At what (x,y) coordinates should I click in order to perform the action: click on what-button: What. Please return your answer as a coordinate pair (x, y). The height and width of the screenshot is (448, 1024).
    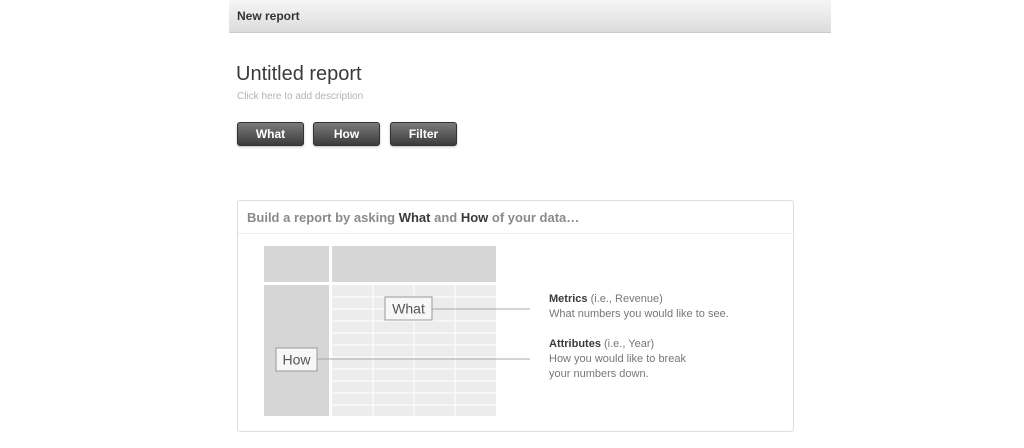
    Looking at the image, I should click on (270, 134).